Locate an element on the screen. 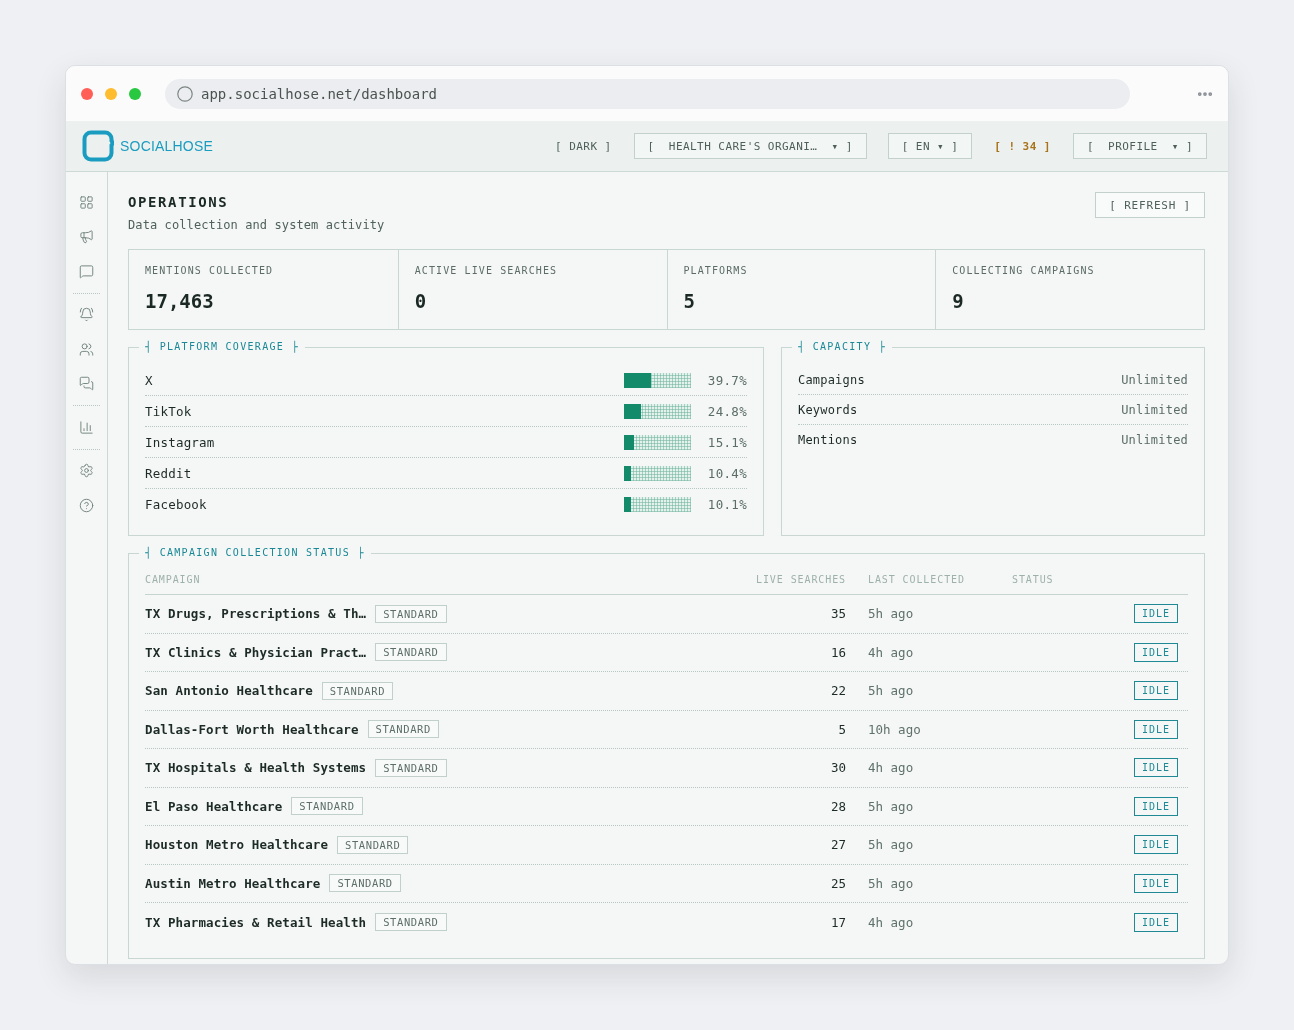  users-icon is located at coordinates (86, 349).